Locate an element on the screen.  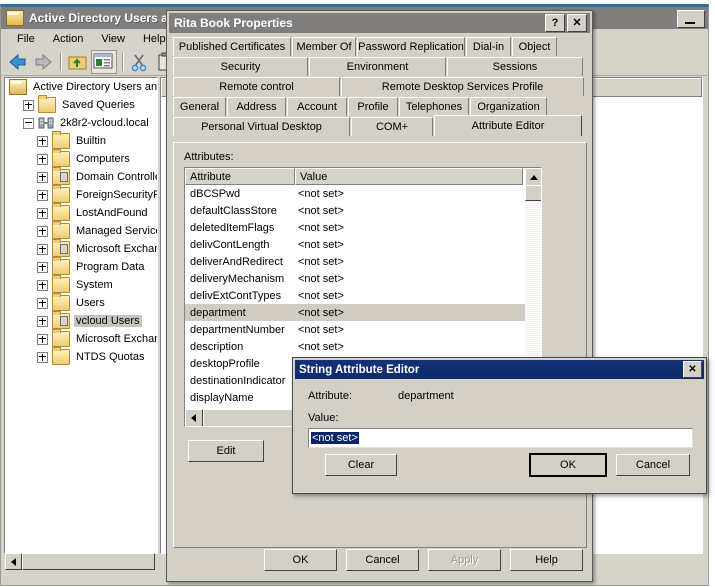
column-header-attribute: Attribute is located at coordinates (240, 176).